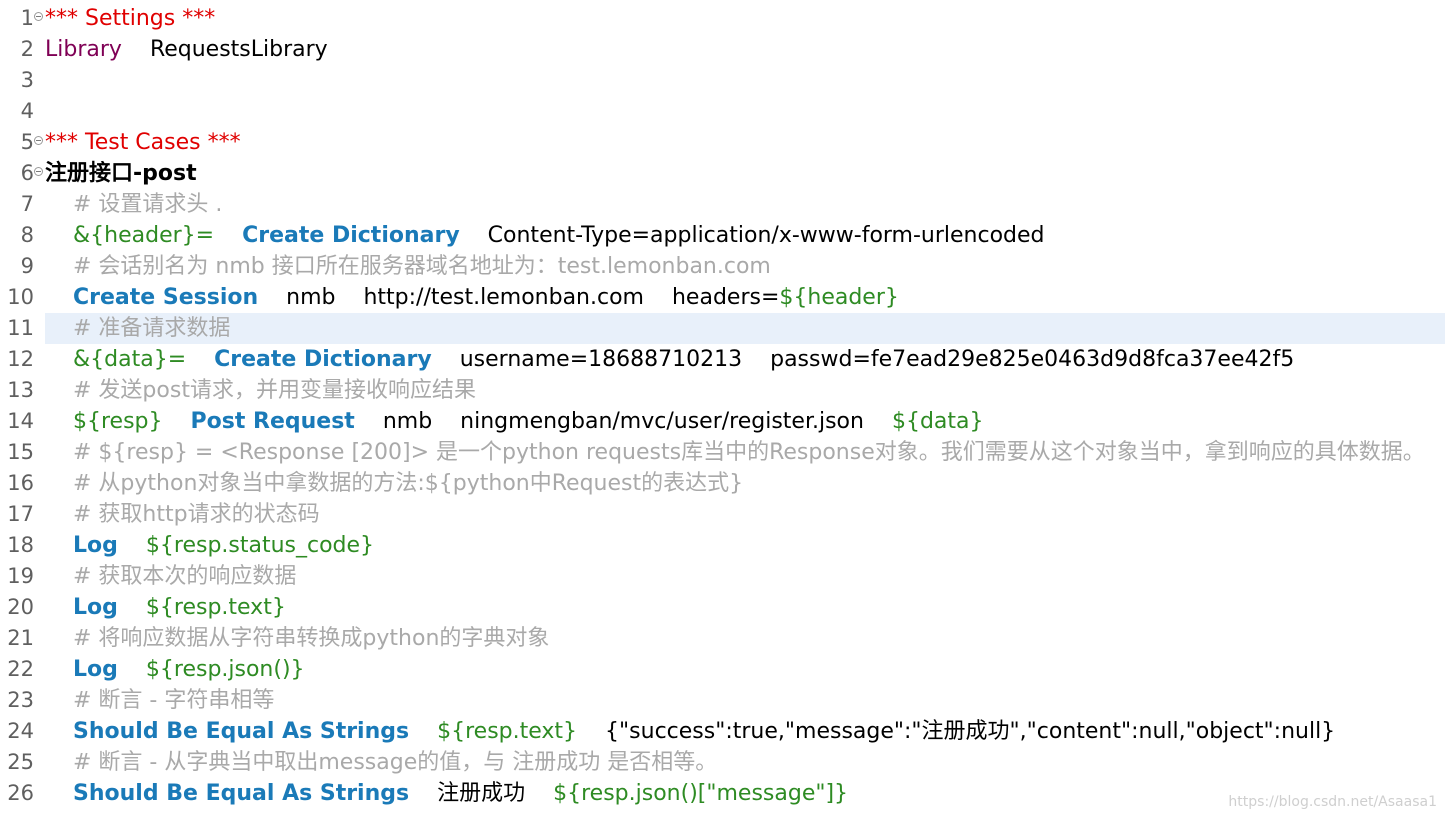 The width and height of the screenshot is (1445, 816). I want to click on argument: nmb, so click(407, 421).